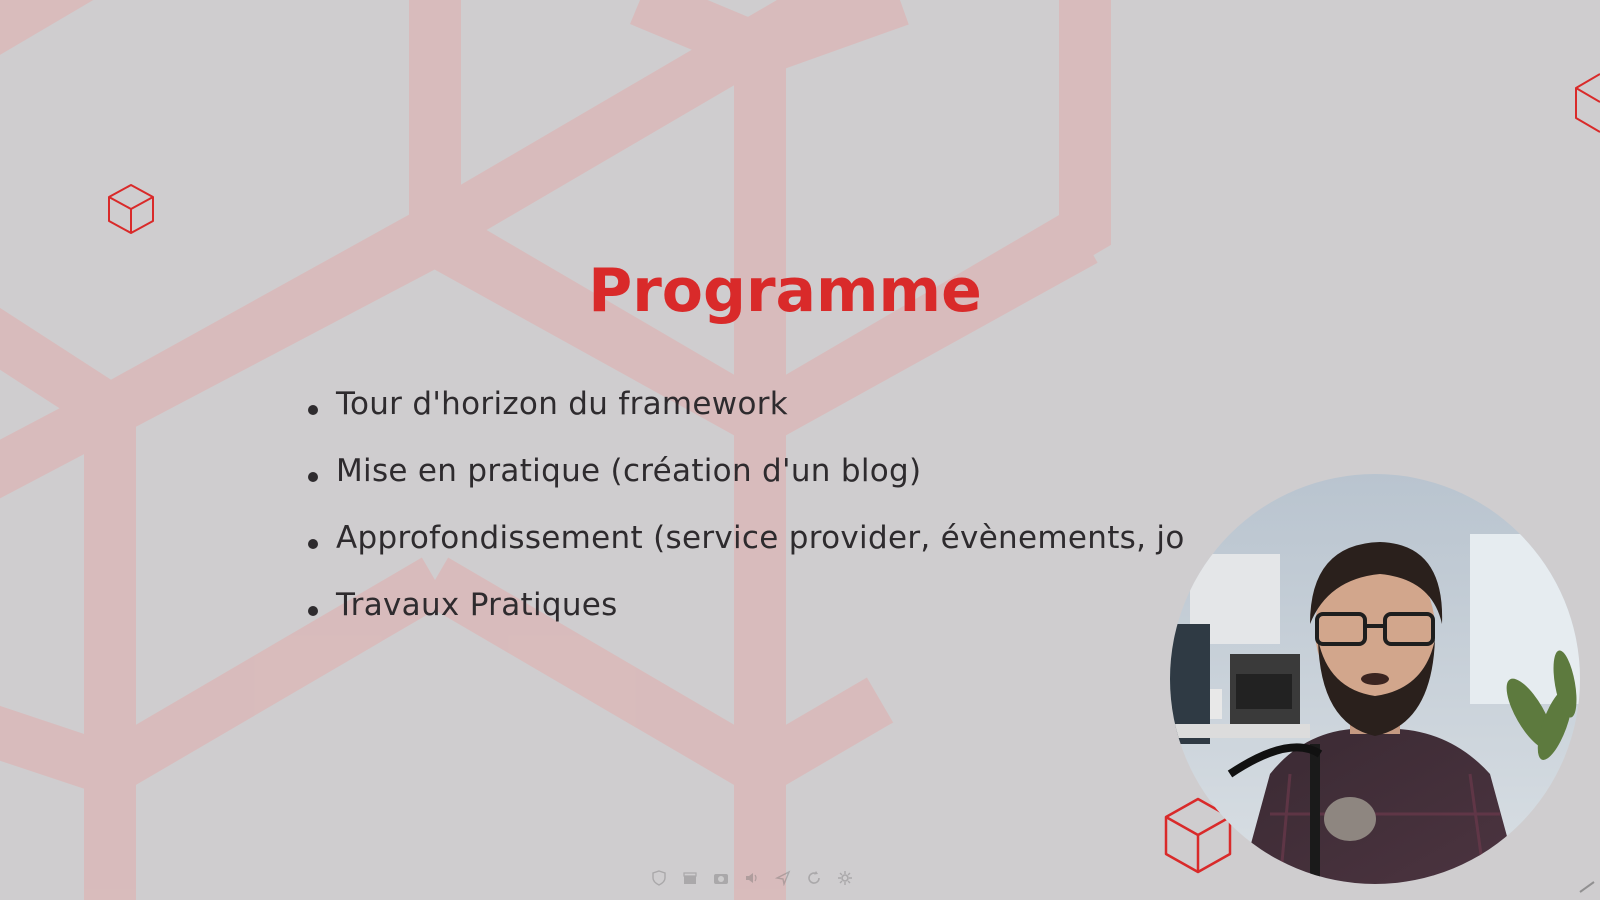 This screenshot has width=1600, height=900. Describe the element at coordinates (785, 291) in the screenshot. I see `slide-title-text: Programme` at that location.